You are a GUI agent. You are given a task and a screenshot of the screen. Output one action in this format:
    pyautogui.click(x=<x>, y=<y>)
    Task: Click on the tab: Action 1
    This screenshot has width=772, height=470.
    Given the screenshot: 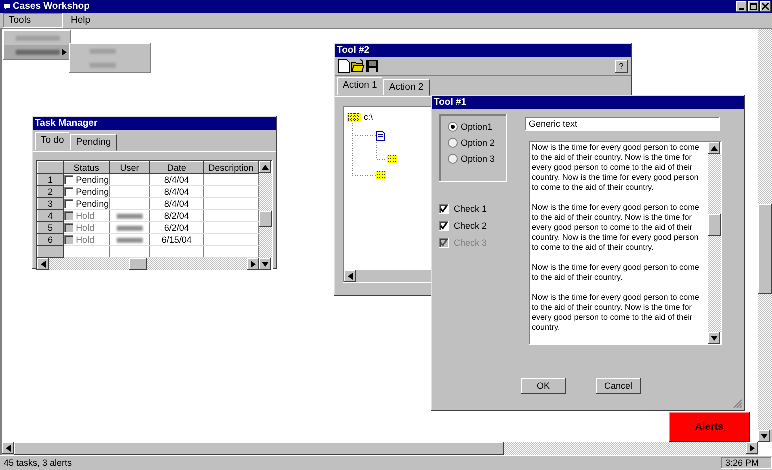 What is the action you would take?
    pyautogui.click(x=360, y=86)
    